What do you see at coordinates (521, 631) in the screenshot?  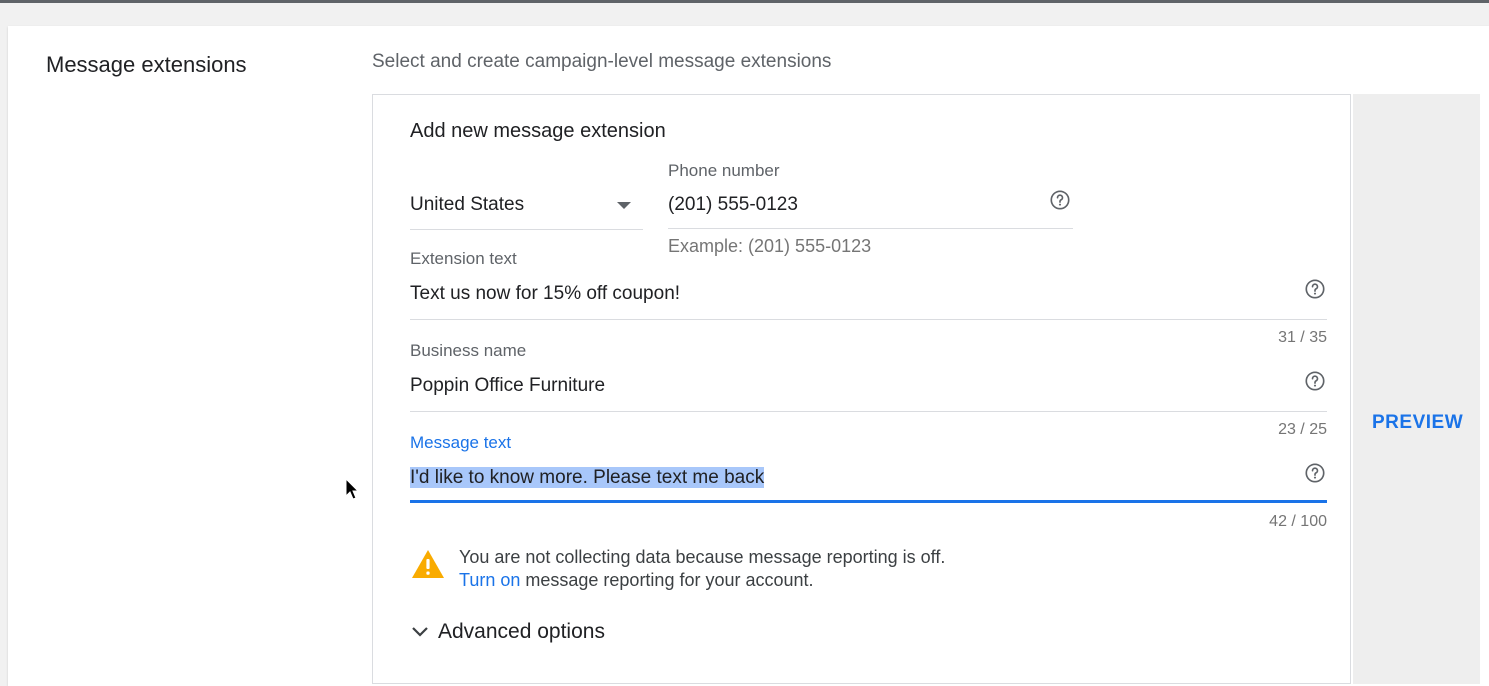 I see `advanced-options-label: Advanced options` at bounding box center [521, 631].